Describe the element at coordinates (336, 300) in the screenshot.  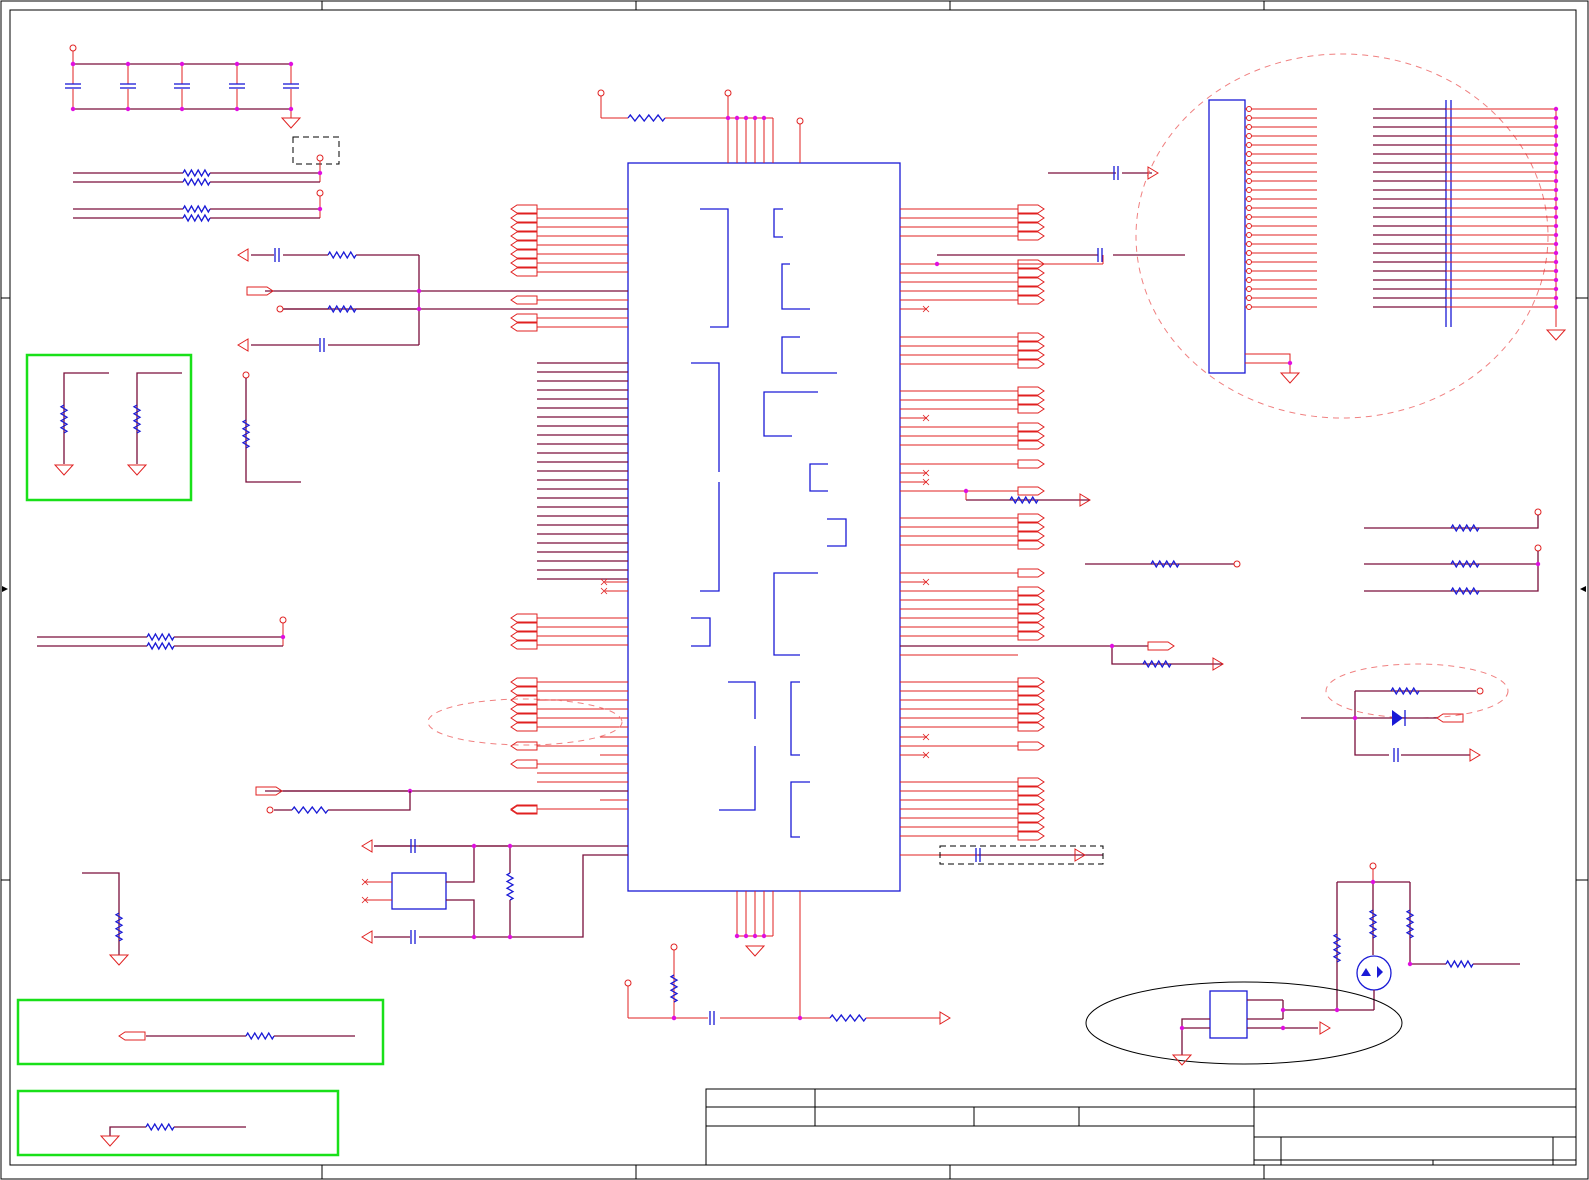
I see `clock-network` at that location.